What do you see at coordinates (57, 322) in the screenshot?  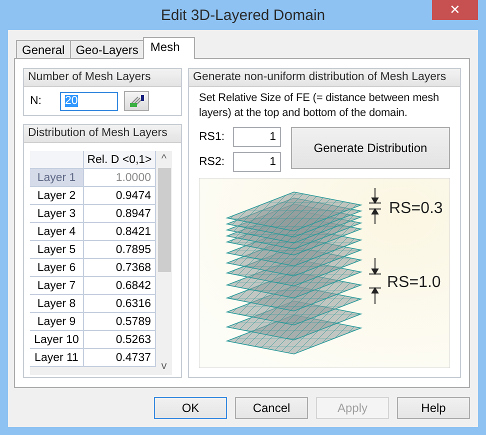 I see `row-header: Layer 9` at bounding box center [57, 322].